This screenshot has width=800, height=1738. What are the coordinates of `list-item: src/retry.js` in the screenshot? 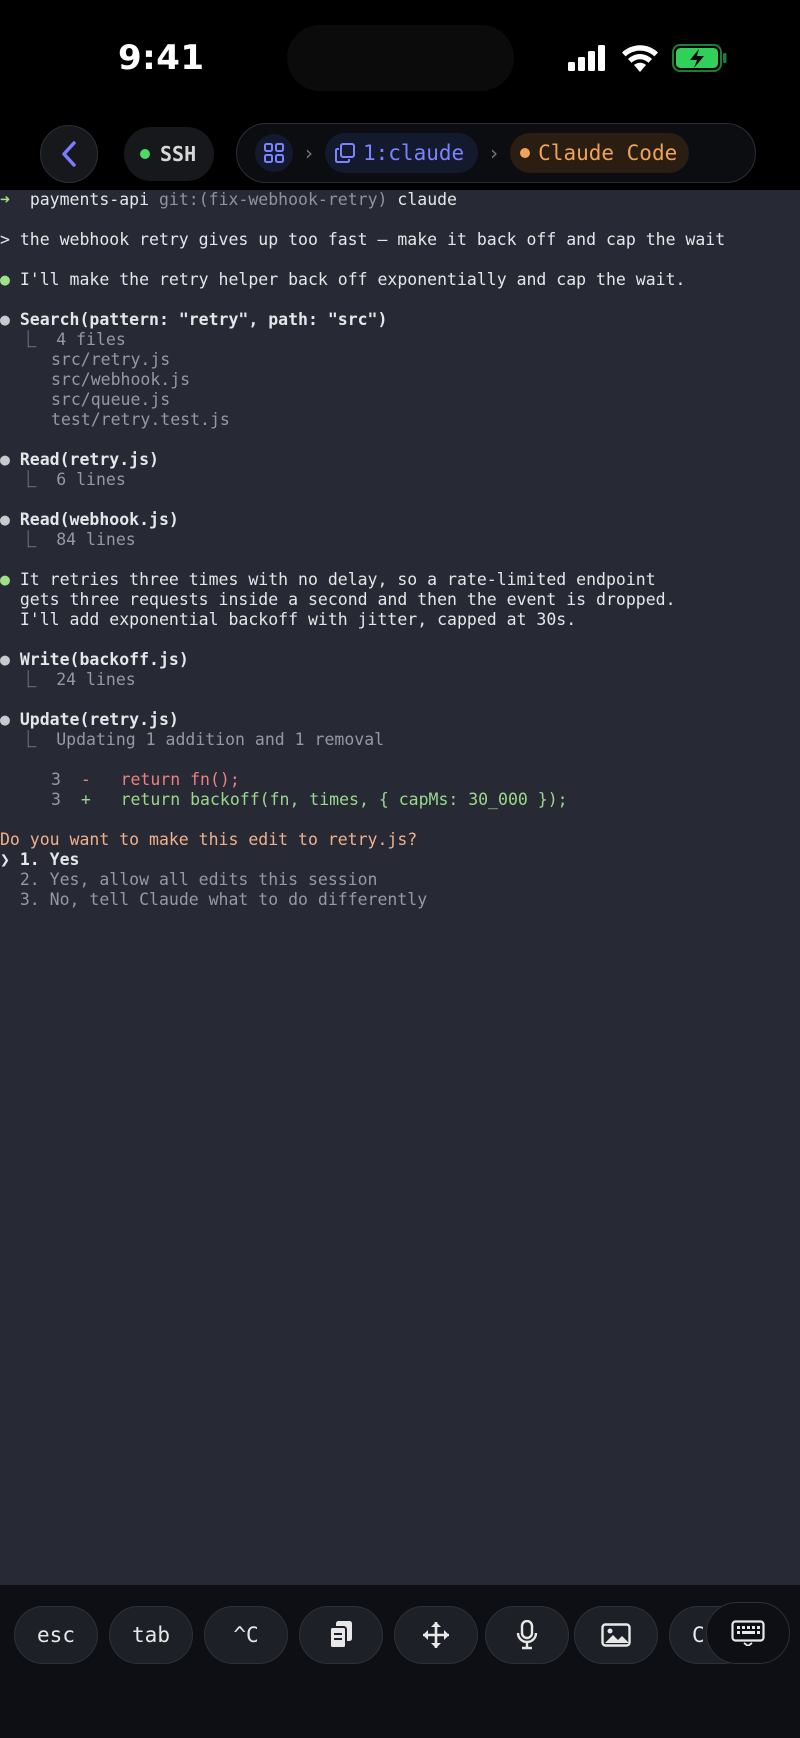 It's located at (111, 359).